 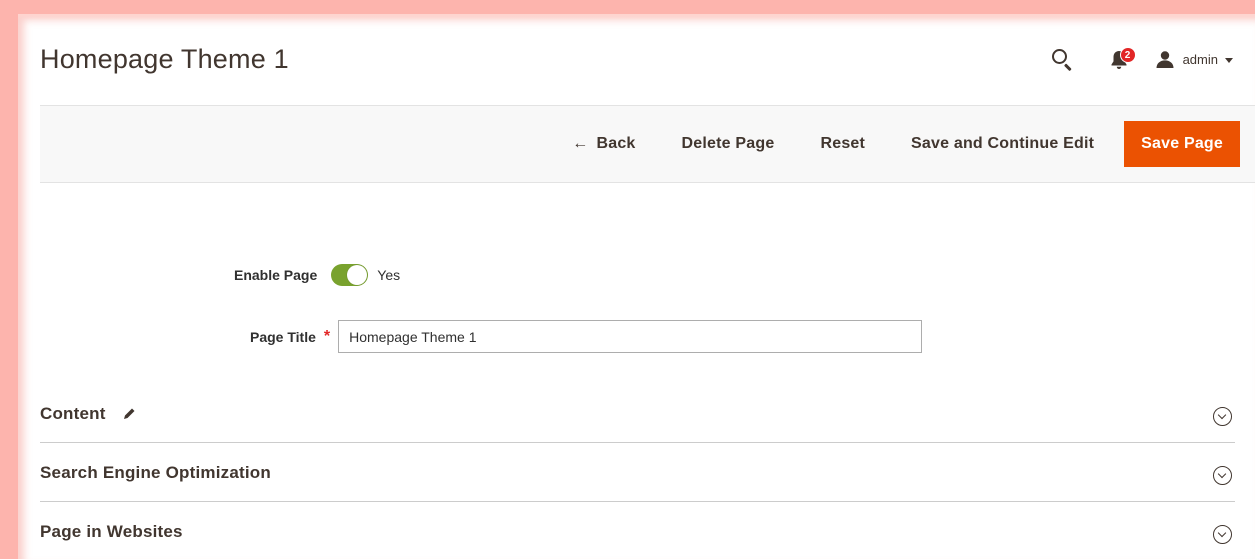 I want to click on save-and-continue-button: Save and Continue Edit, so click(x=1002, y=144).